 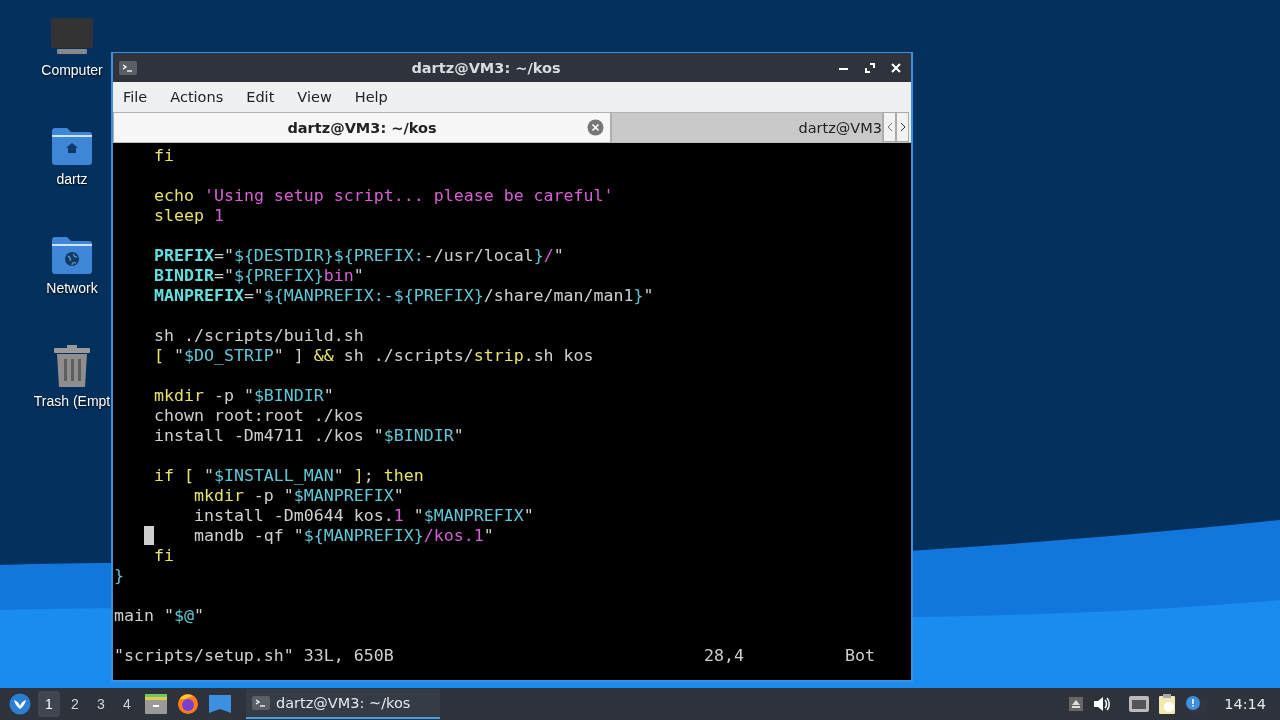 What do you see at coordinates (293, 516) in the screenshot?
I see `code-text: install -Dm0644 kos.` at bounding box center [293, 516].